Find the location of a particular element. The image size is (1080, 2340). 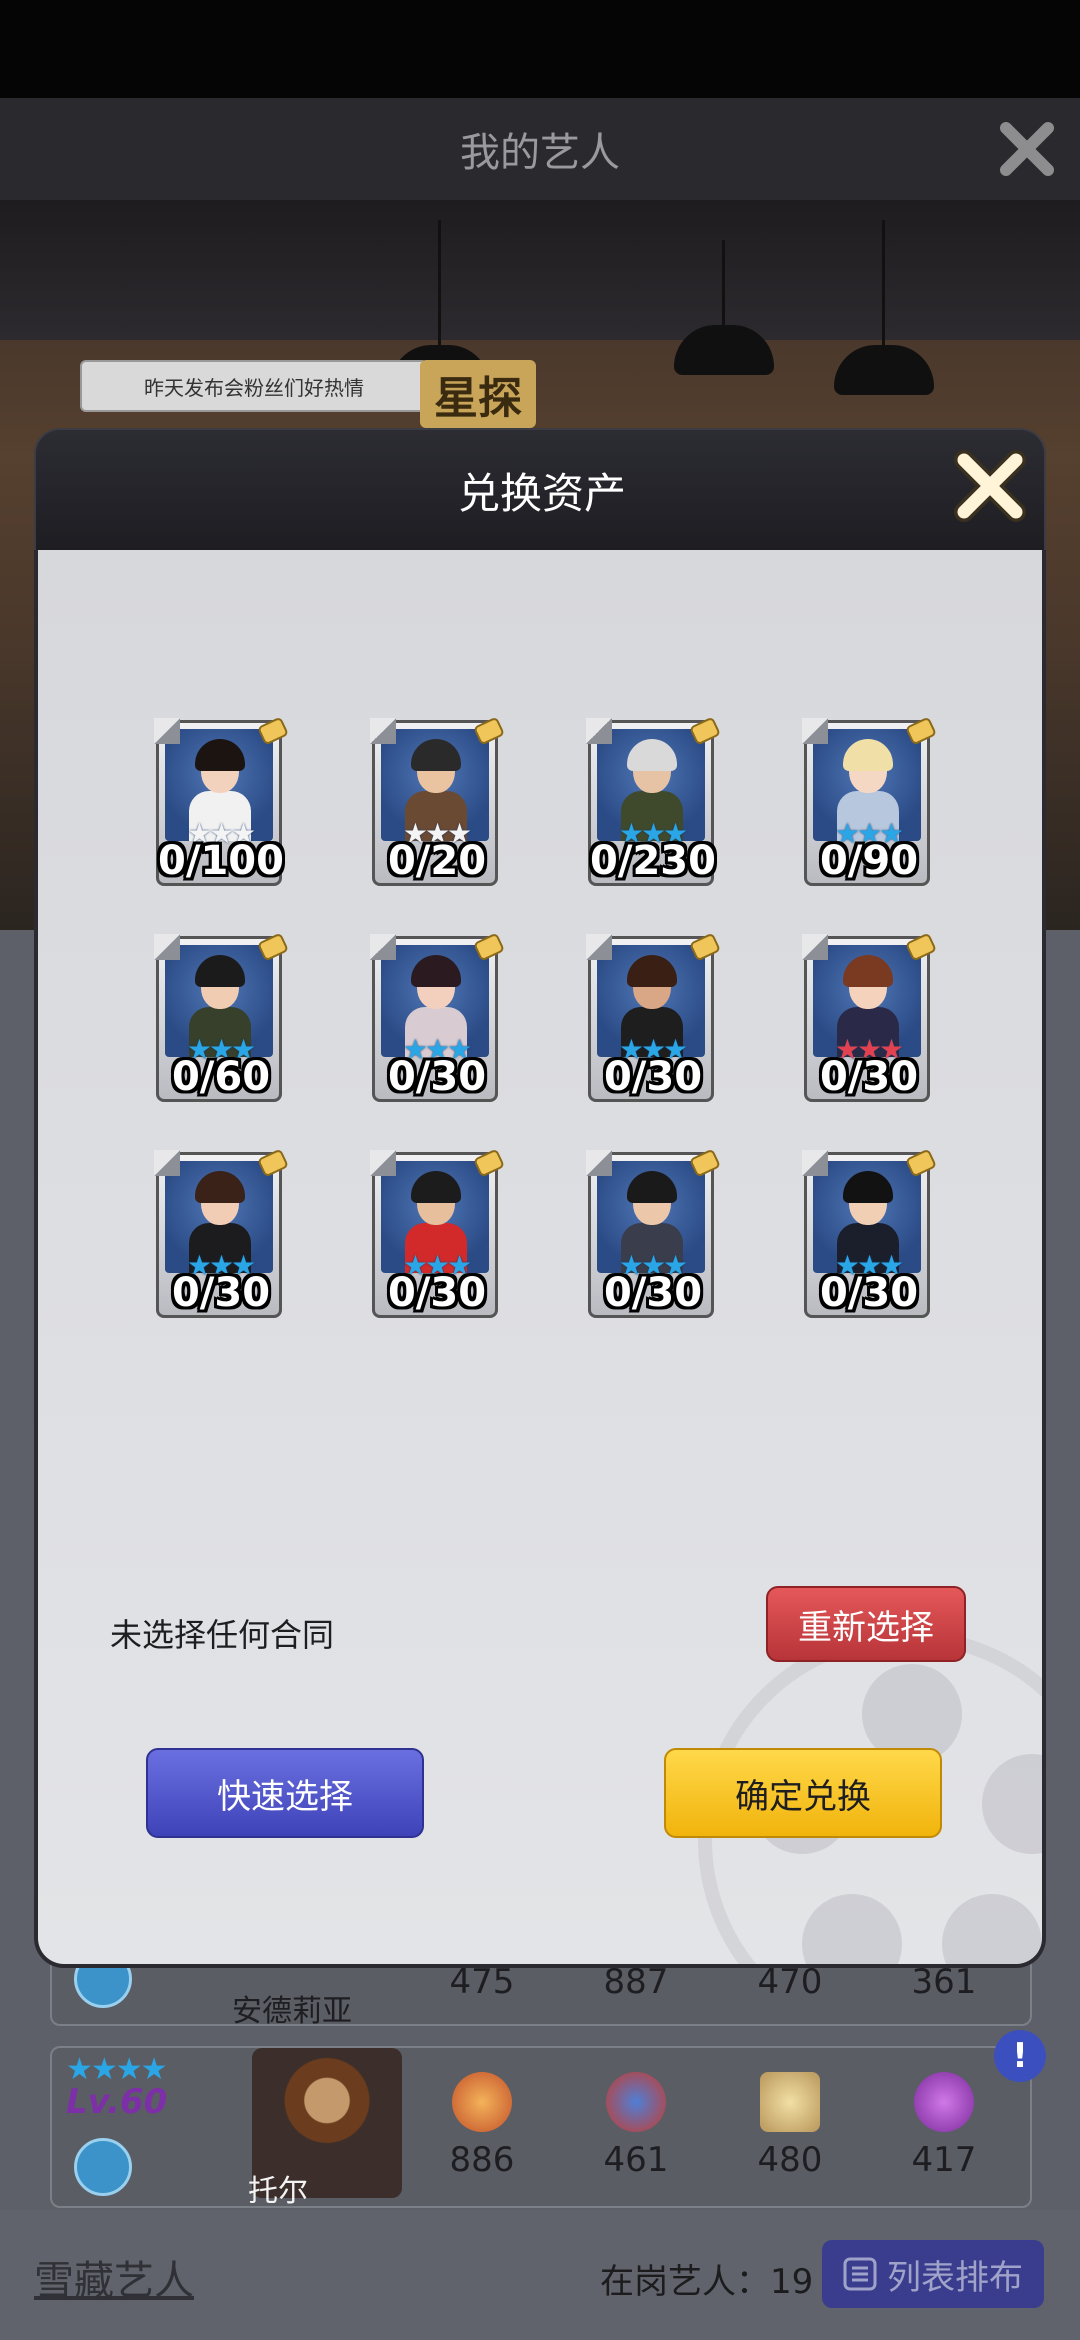

book-icon is located at coordinates (790, 2102).